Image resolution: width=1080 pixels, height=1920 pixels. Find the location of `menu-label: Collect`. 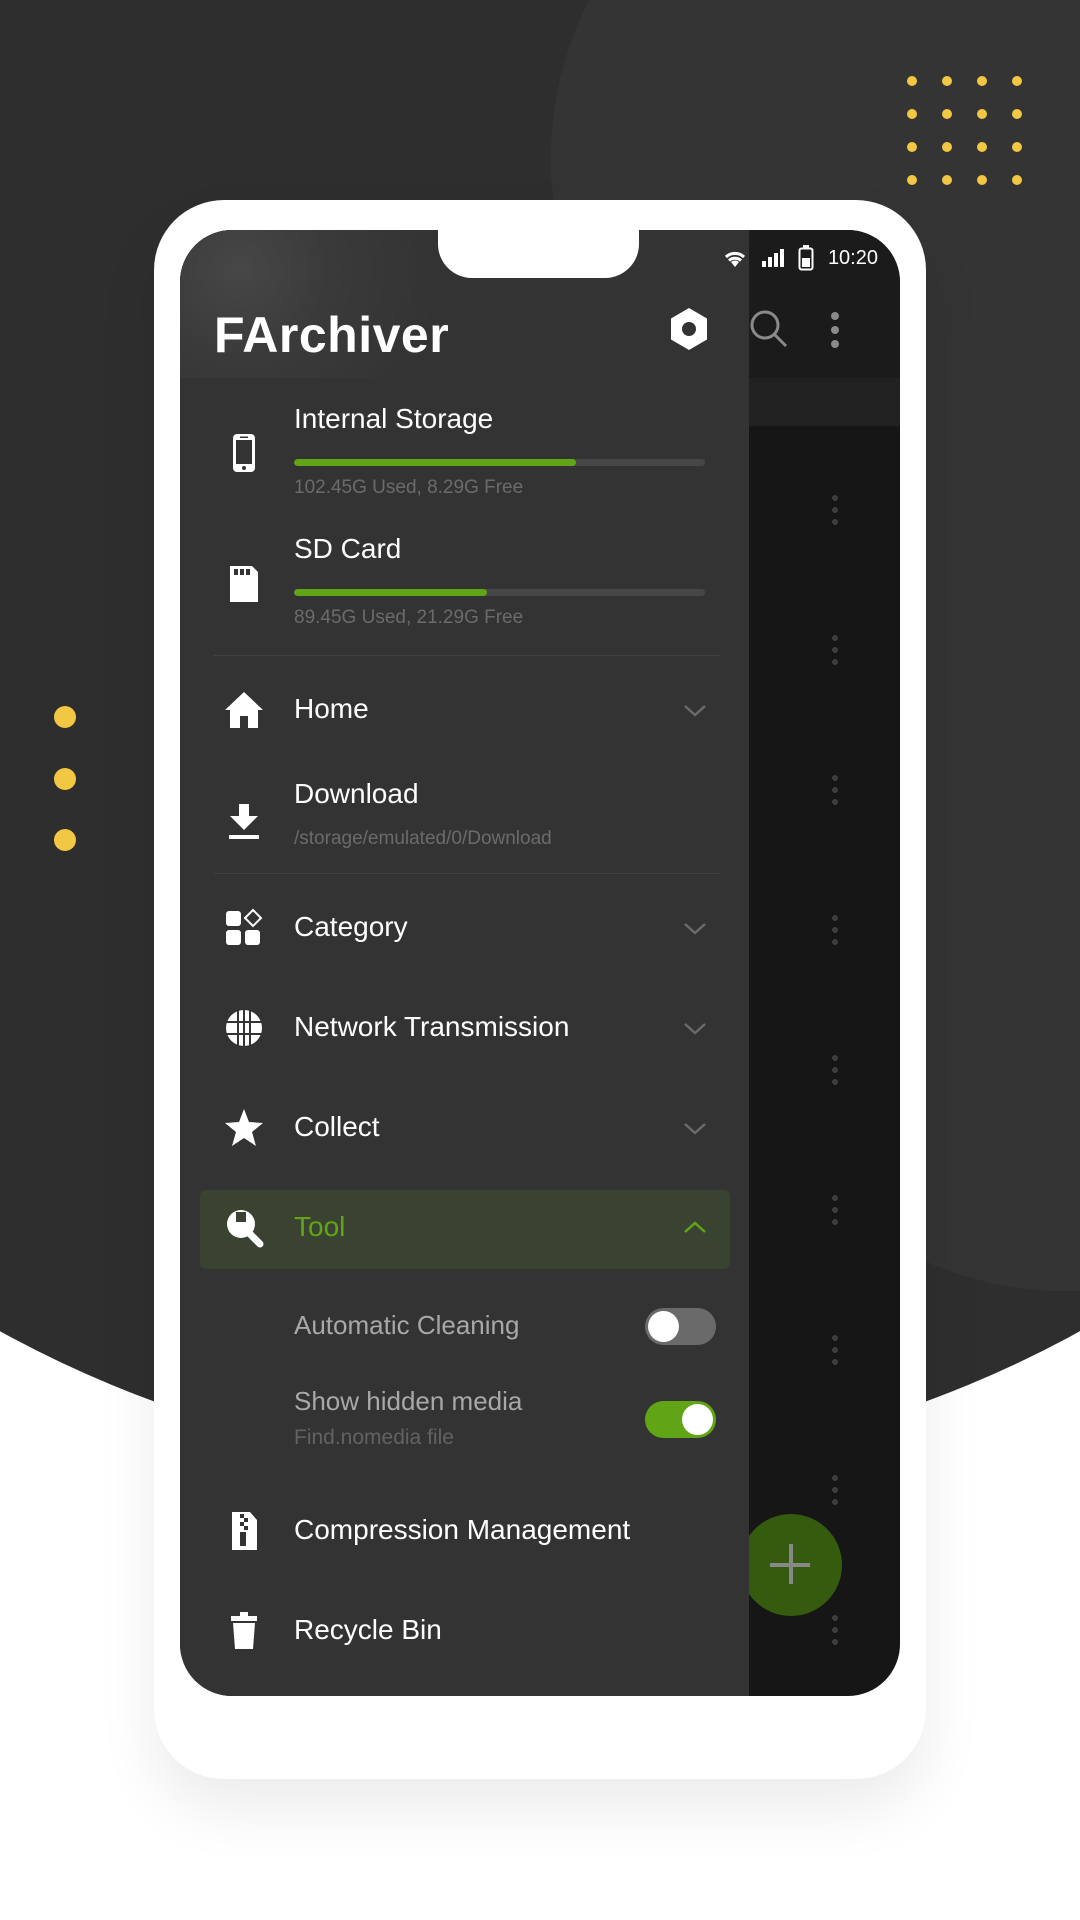

menu-label: Collect is located at coordinates (337, 1126).